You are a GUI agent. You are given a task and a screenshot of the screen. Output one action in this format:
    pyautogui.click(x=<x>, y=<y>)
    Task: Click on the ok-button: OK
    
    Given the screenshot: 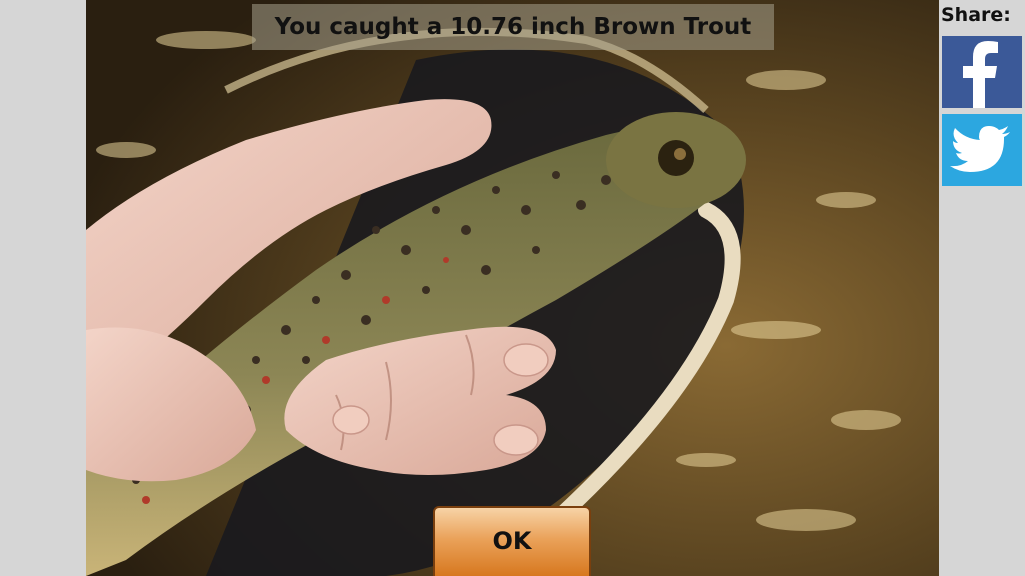 What is the action you would take?
    pyautogui.click(x=512, y=541)
    